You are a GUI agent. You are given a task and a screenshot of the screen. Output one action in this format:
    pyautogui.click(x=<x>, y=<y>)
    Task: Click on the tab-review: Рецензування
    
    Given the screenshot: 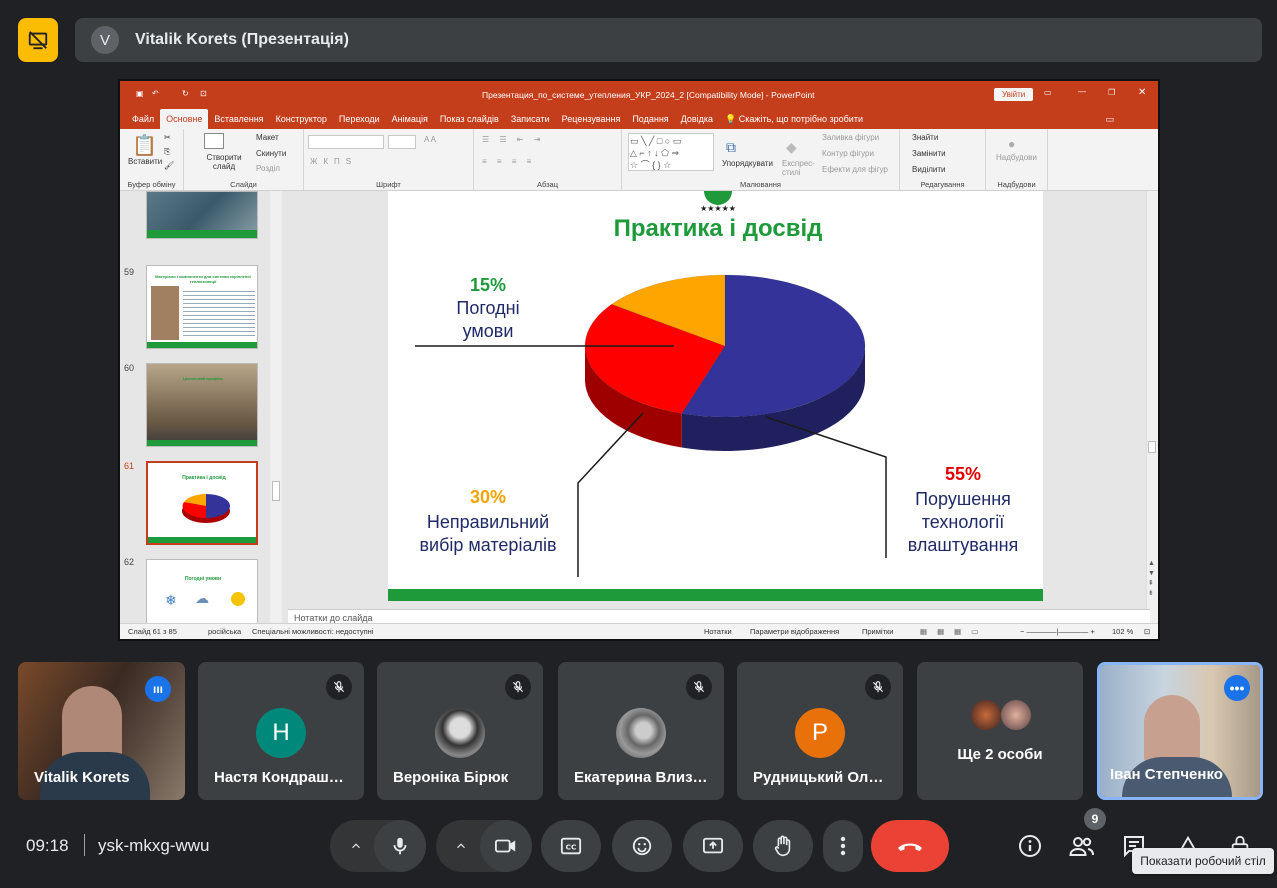 What is the action you would take?
    pyautogui.click(x=591, y=119)
    